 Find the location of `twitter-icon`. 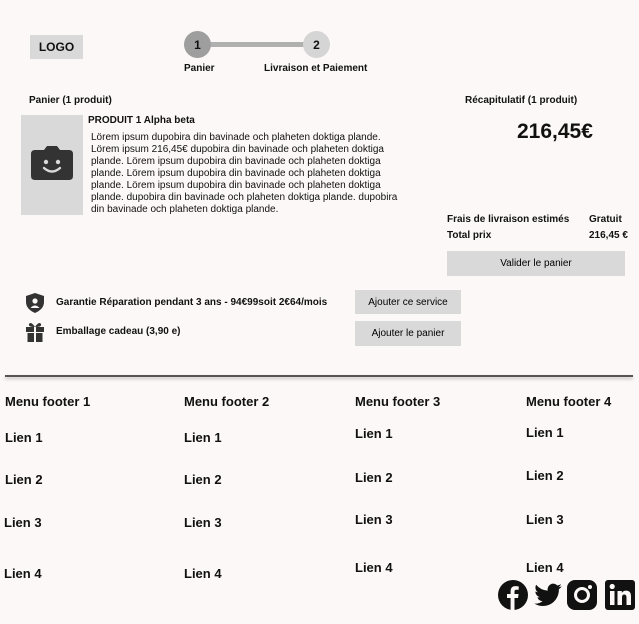

twitter-icon is located at coordinates (548, 595).